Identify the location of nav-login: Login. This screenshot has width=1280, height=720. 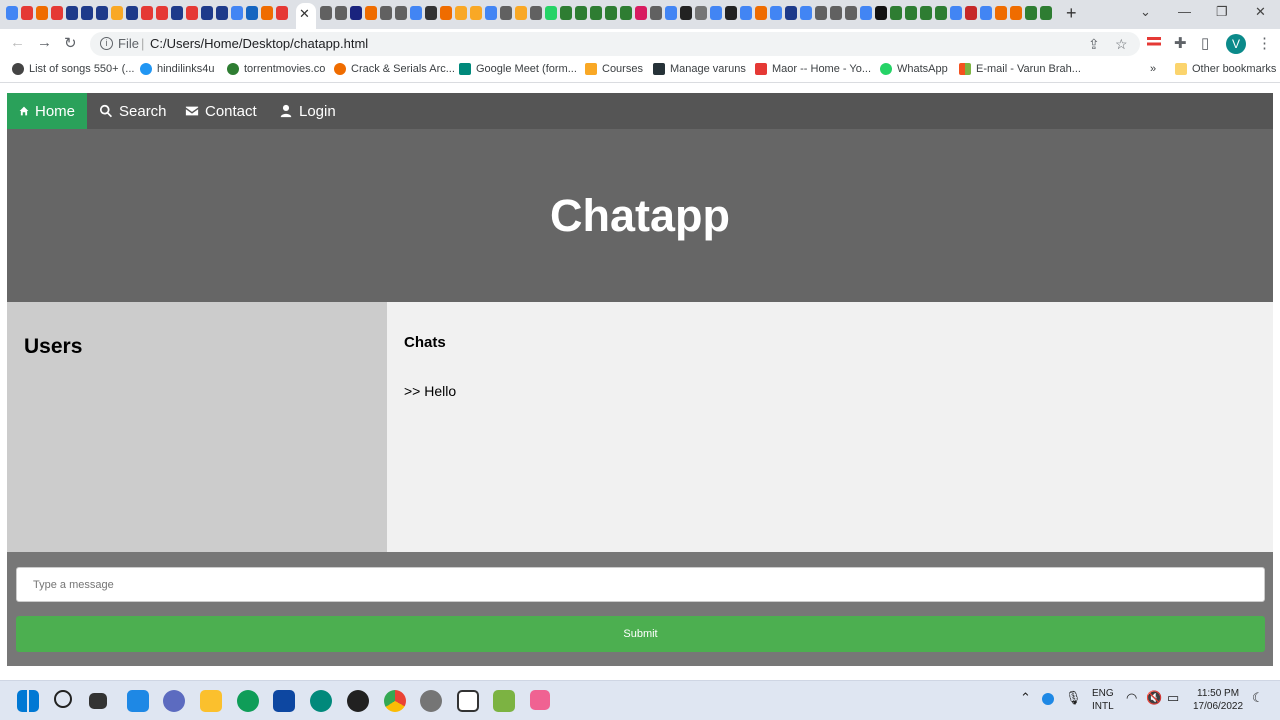
(307, 111).